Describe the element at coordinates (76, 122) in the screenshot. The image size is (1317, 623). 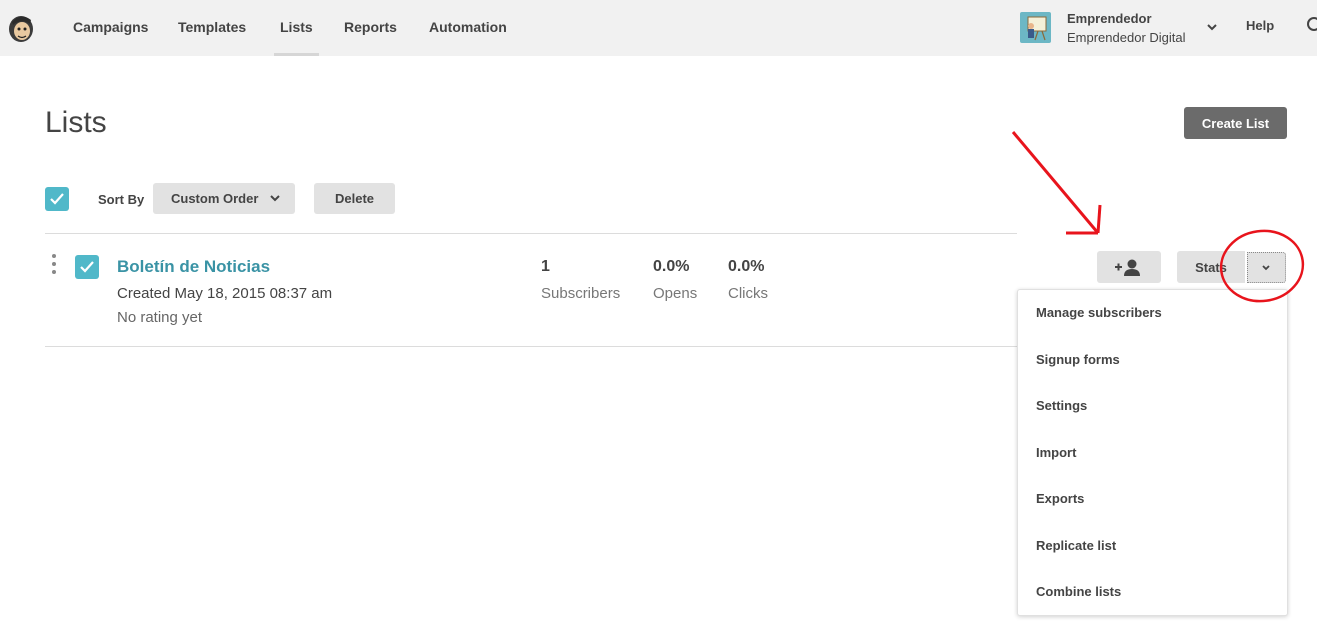
I see `page-title: Lists` at that location.